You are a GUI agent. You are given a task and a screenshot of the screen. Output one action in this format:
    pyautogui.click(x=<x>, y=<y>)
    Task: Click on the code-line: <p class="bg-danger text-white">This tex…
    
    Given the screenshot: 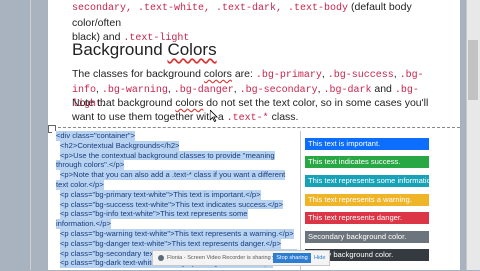 What is the action you would take?
    pyautogui.click(x=170, y=243)
    